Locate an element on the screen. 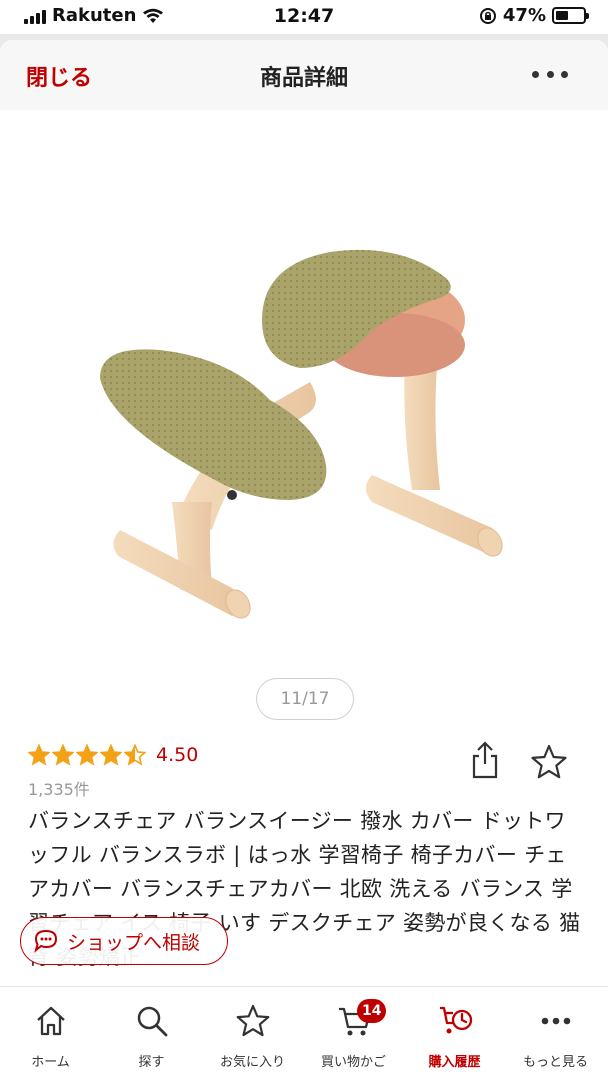 Image resolution: width=608 pixels, height=1080 pixels. more-icon is located at coordinates (555, 1021).